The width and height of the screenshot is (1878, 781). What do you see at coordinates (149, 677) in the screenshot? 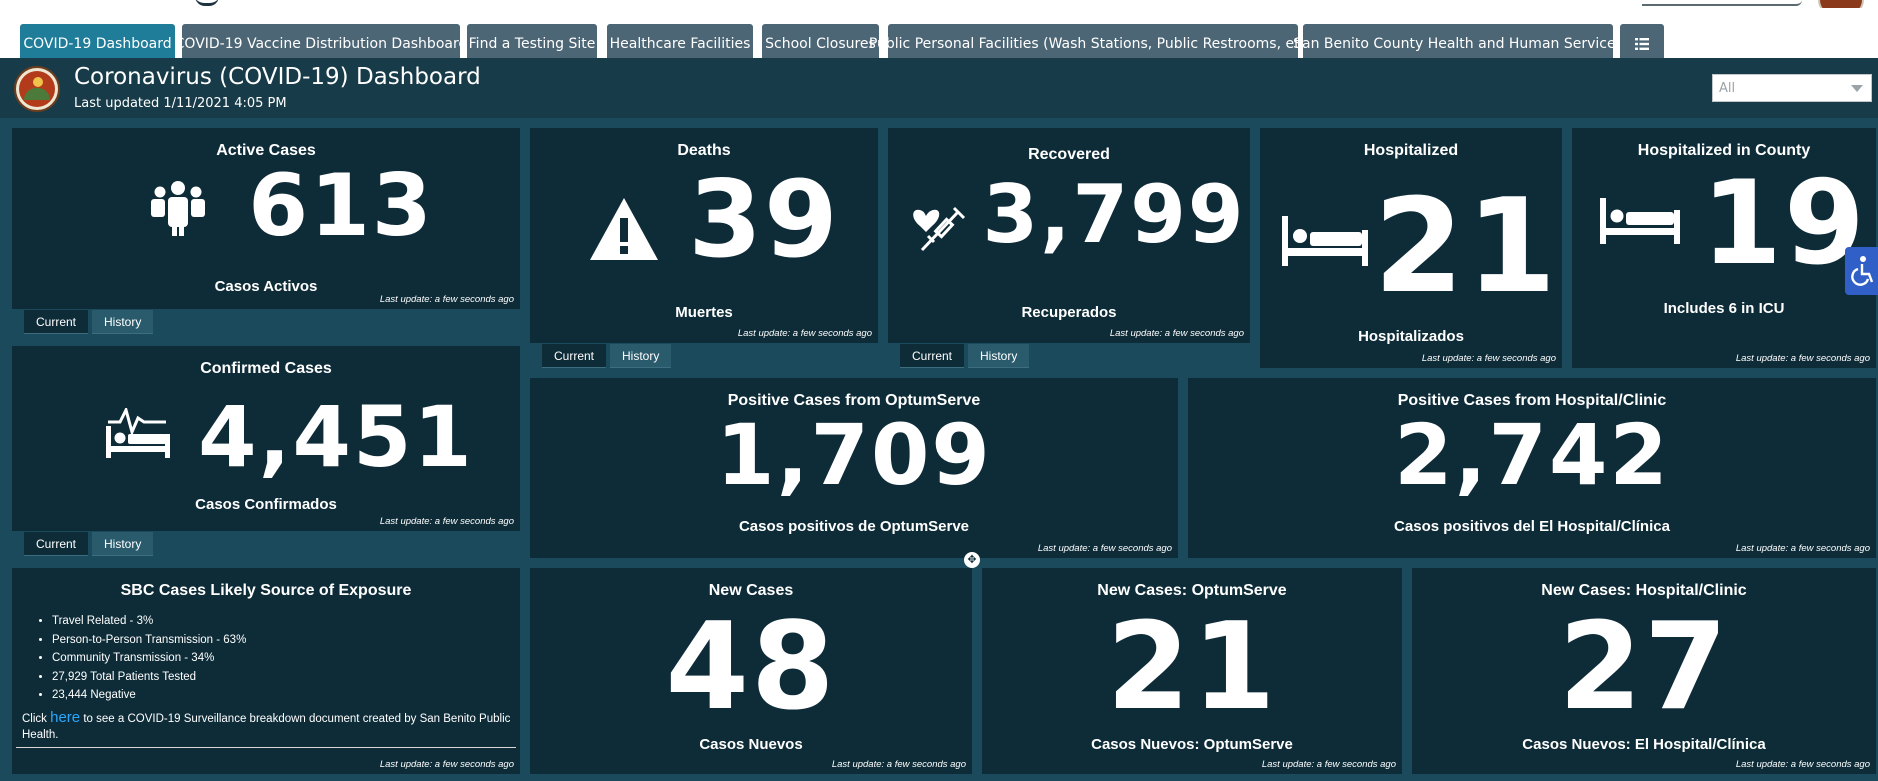
I see `list-item: 27,929 Total Patients Tested` at bounding box center [149, 677].